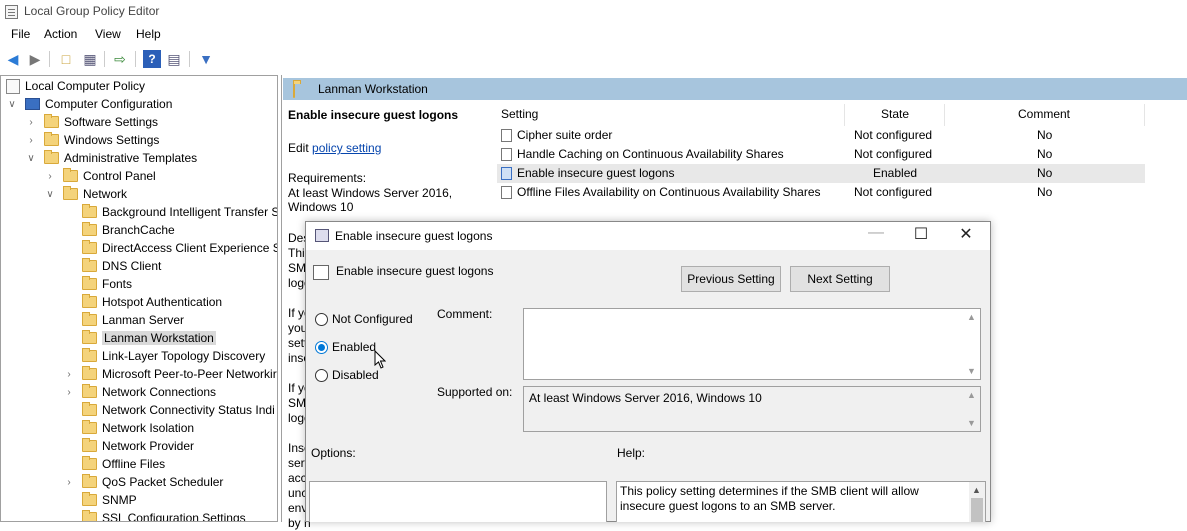  I want to click on setting-row: Cipher suite order Not configured No, so click(821, 135).